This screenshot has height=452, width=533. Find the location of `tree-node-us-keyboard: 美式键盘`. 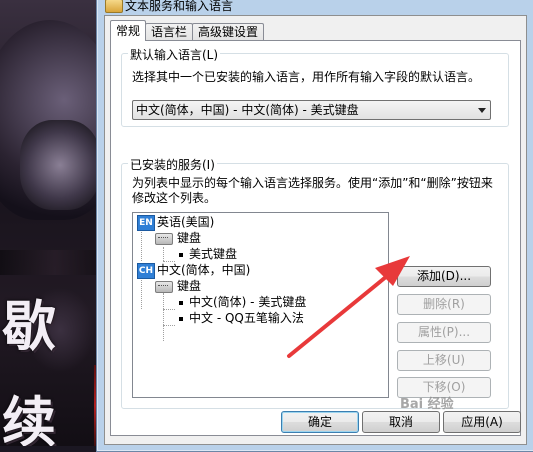

tree-node-us-keyboard: 美式键盘 is located at coordinates (208, 254).